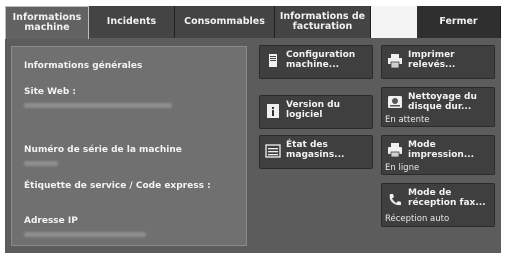 This screenshot has width=506, height=259. Describe the element at coordinates (85, 234) in the screenshot. I see `ip-value` at that location.